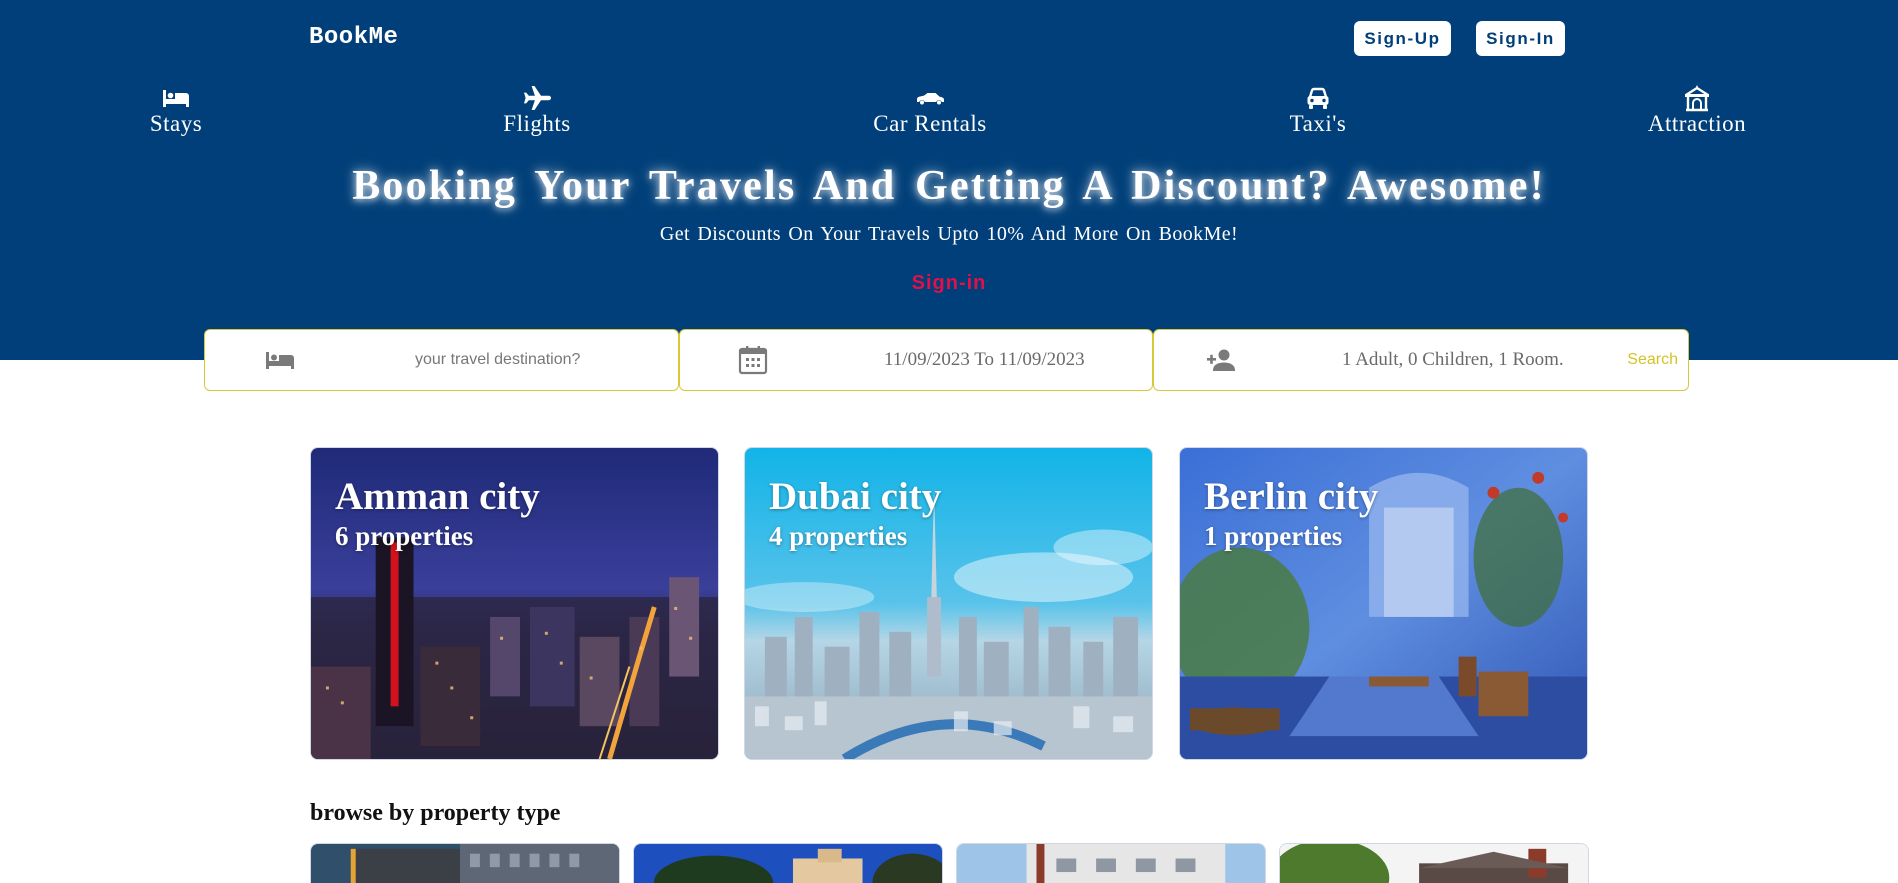 This screenshot has width=1898, height=883. Describe the element at coordinates (1453, 360) in the screenshot. I see `guests-value: 1 Adult, 0 Children, 1 Room.` at that location.